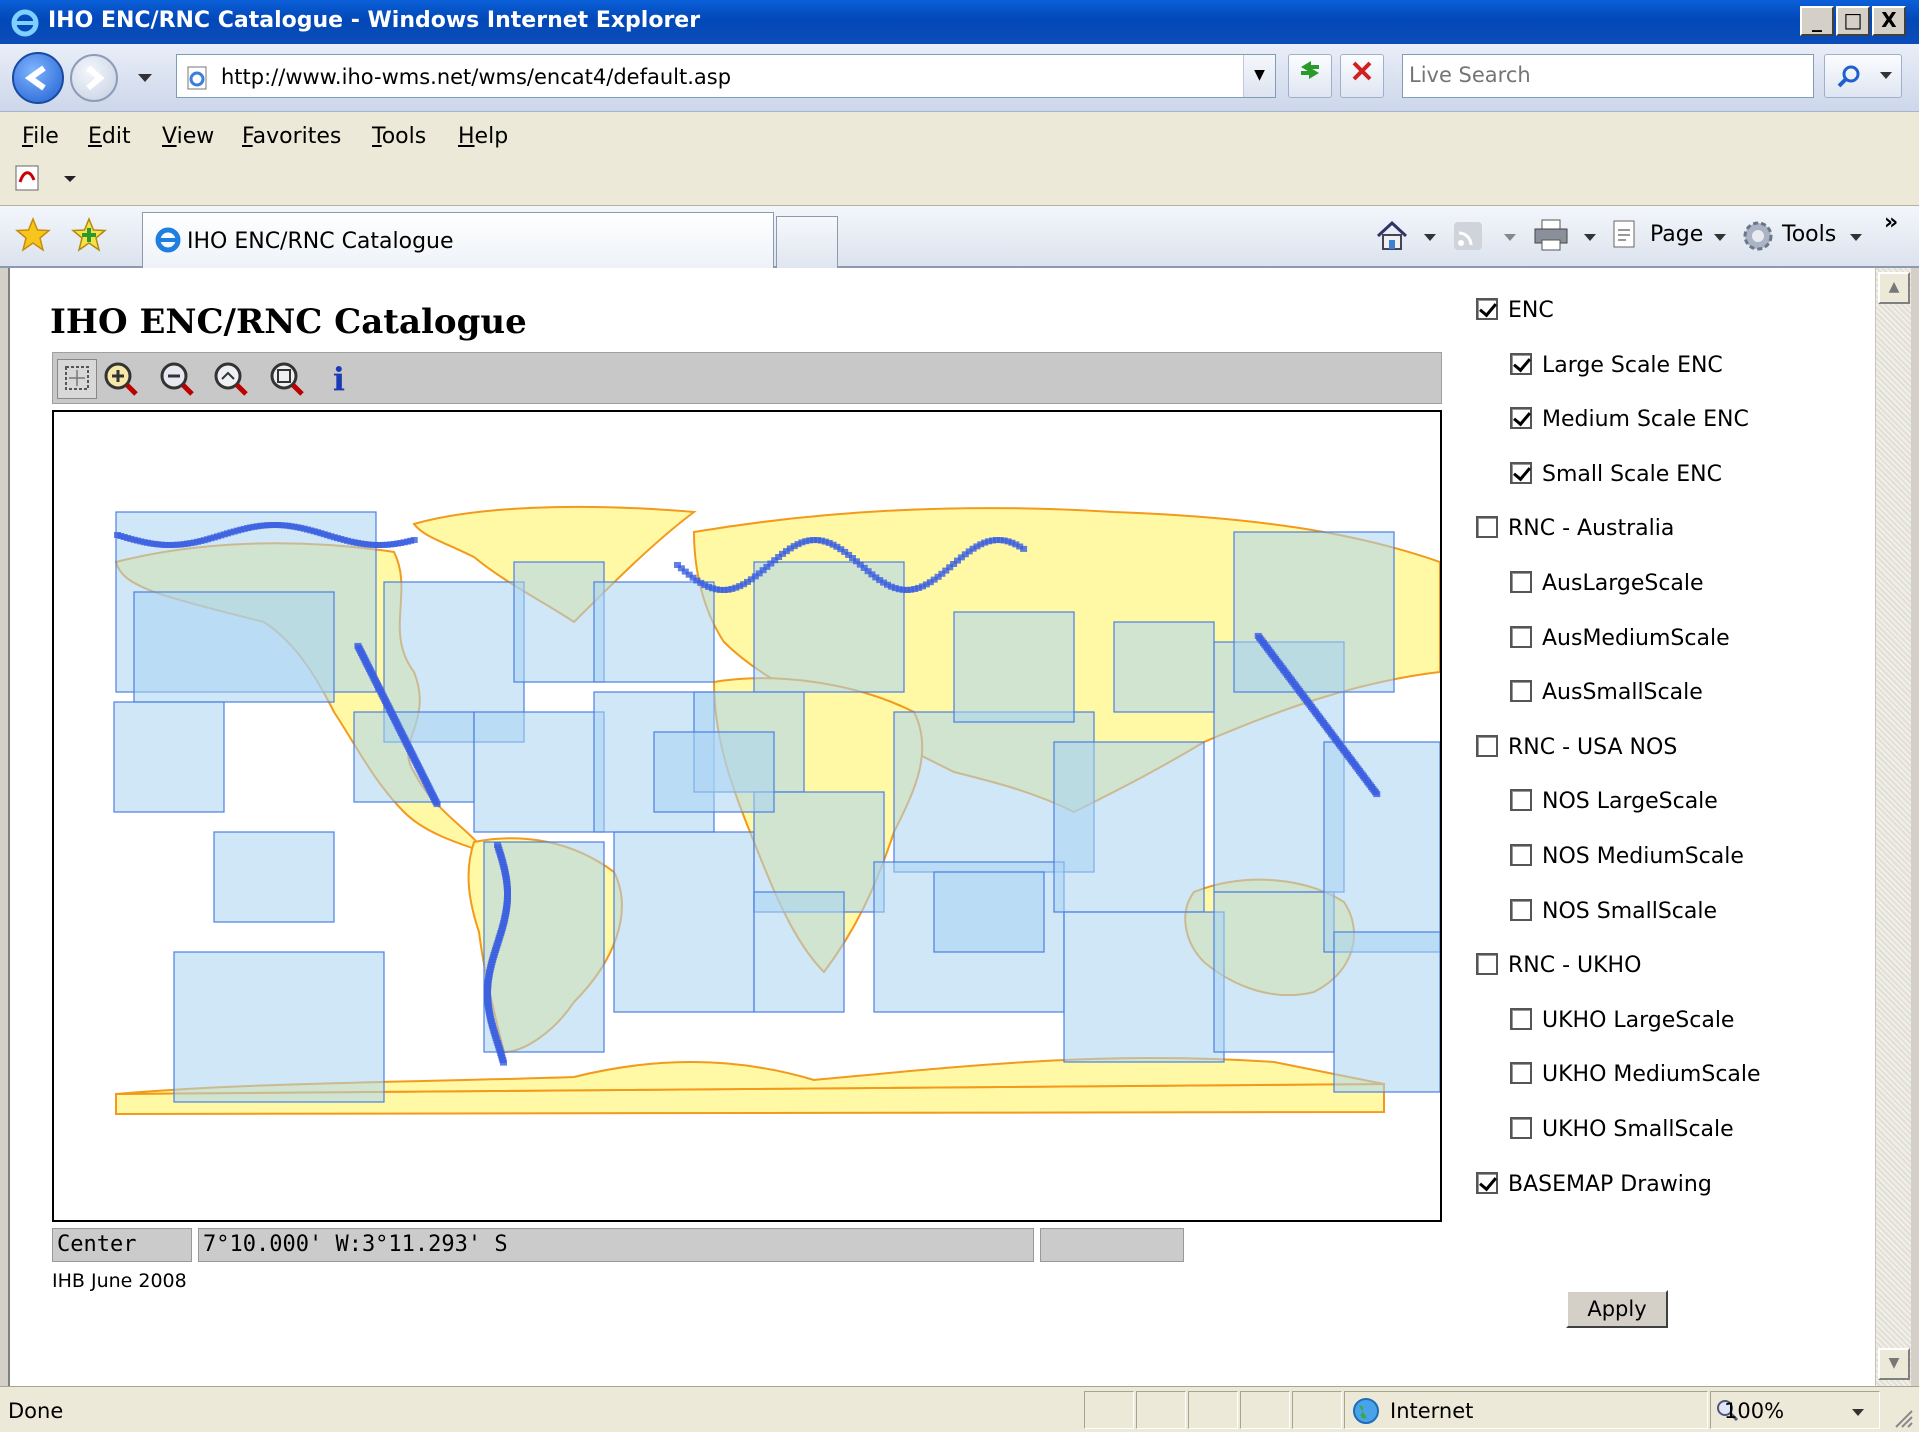 The image size is (1919, 1432). What do you see at coordinates (177, 379) in the screenshot?
I see `zoom-out-tool` at bounding box center [177, 379].